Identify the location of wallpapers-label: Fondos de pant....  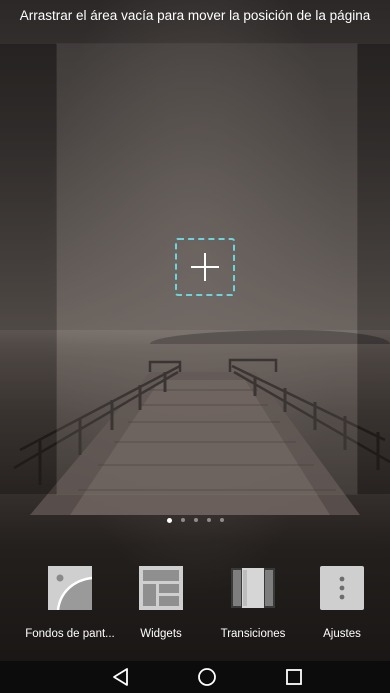
(70, 634).